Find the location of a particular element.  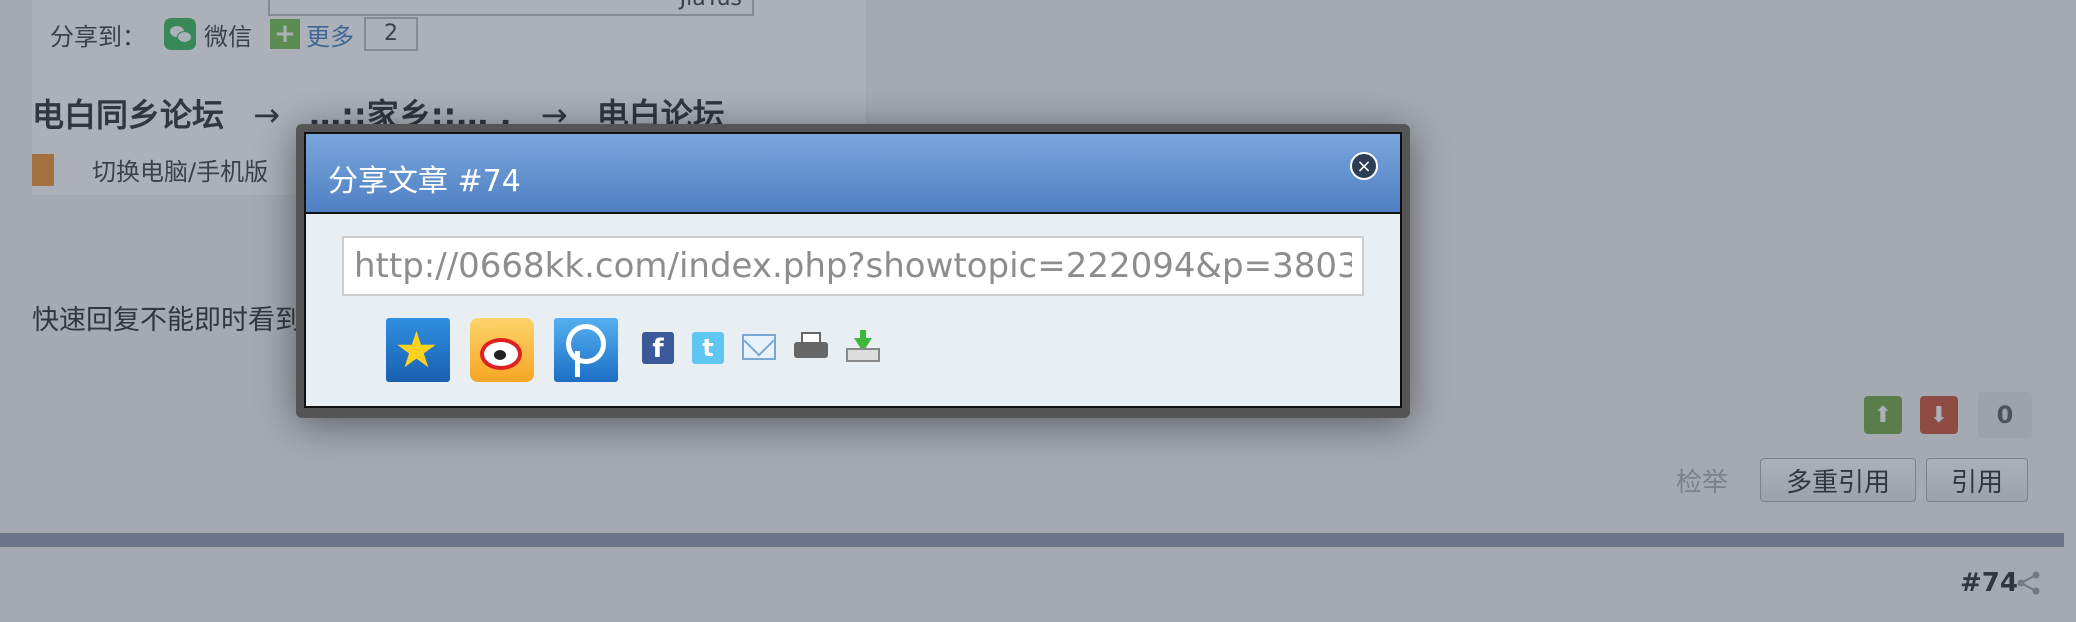

twitter-icon: t is located at coordinates (708, 348).